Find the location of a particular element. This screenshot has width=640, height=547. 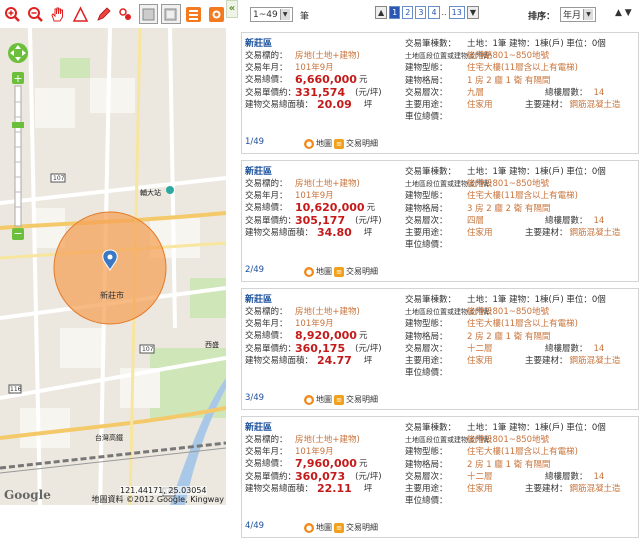

svg-text: 116 is located at coordinates (16, 389).